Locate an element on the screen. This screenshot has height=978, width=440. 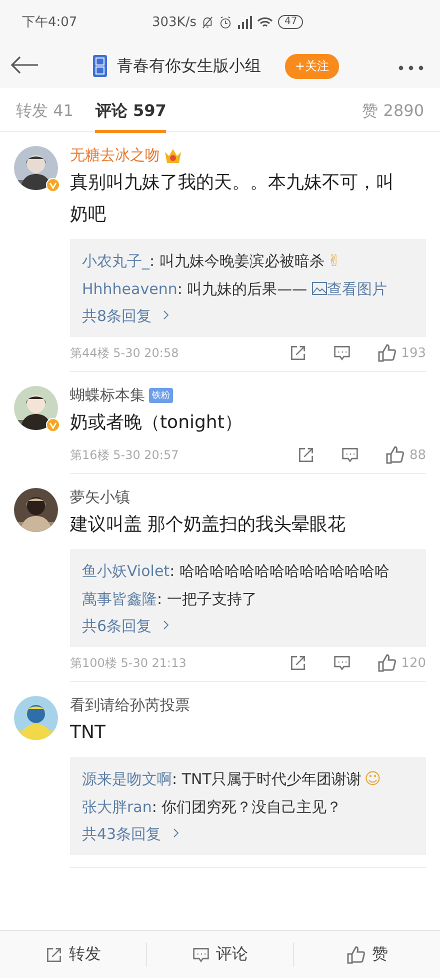
reply-text: : 叫九妹的后果—— is located at coordinates (242, 289).